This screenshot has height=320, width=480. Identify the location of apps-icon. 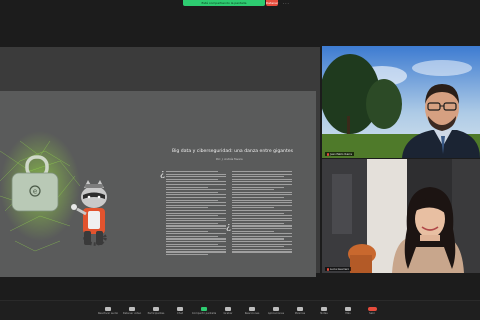
(276, 308).